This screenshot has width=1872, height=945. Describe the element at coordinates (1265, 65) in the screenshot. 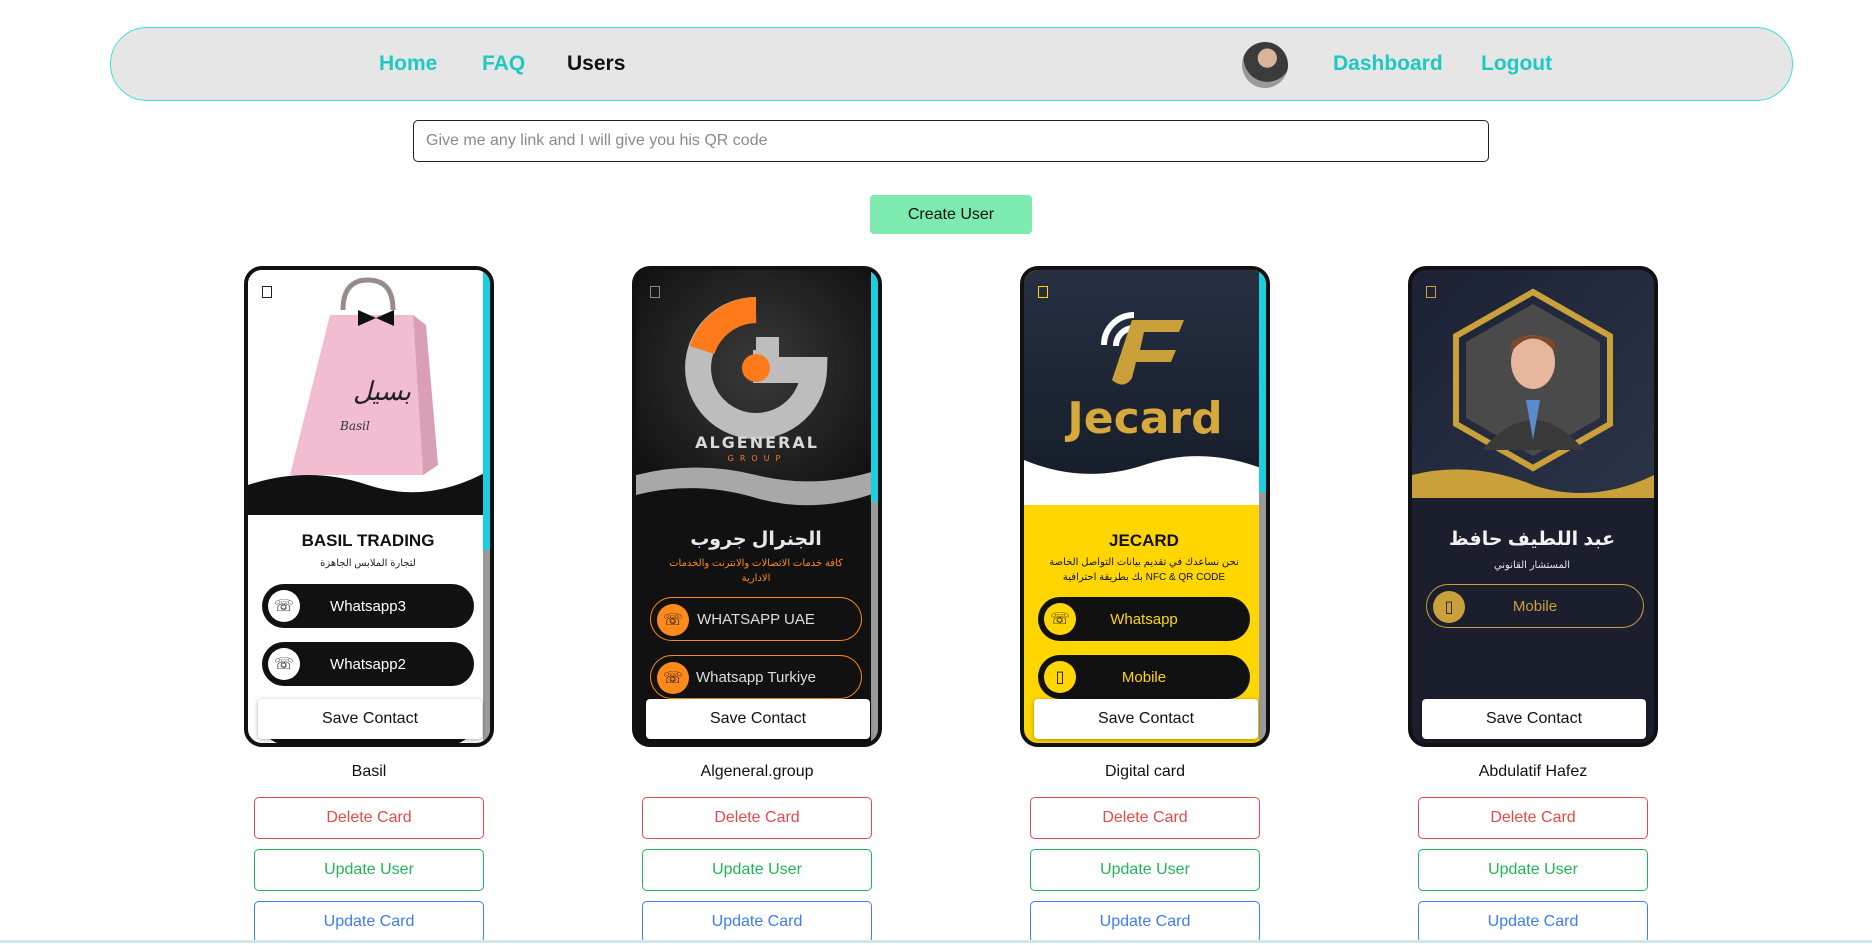

I see `user-avatar` at that location.